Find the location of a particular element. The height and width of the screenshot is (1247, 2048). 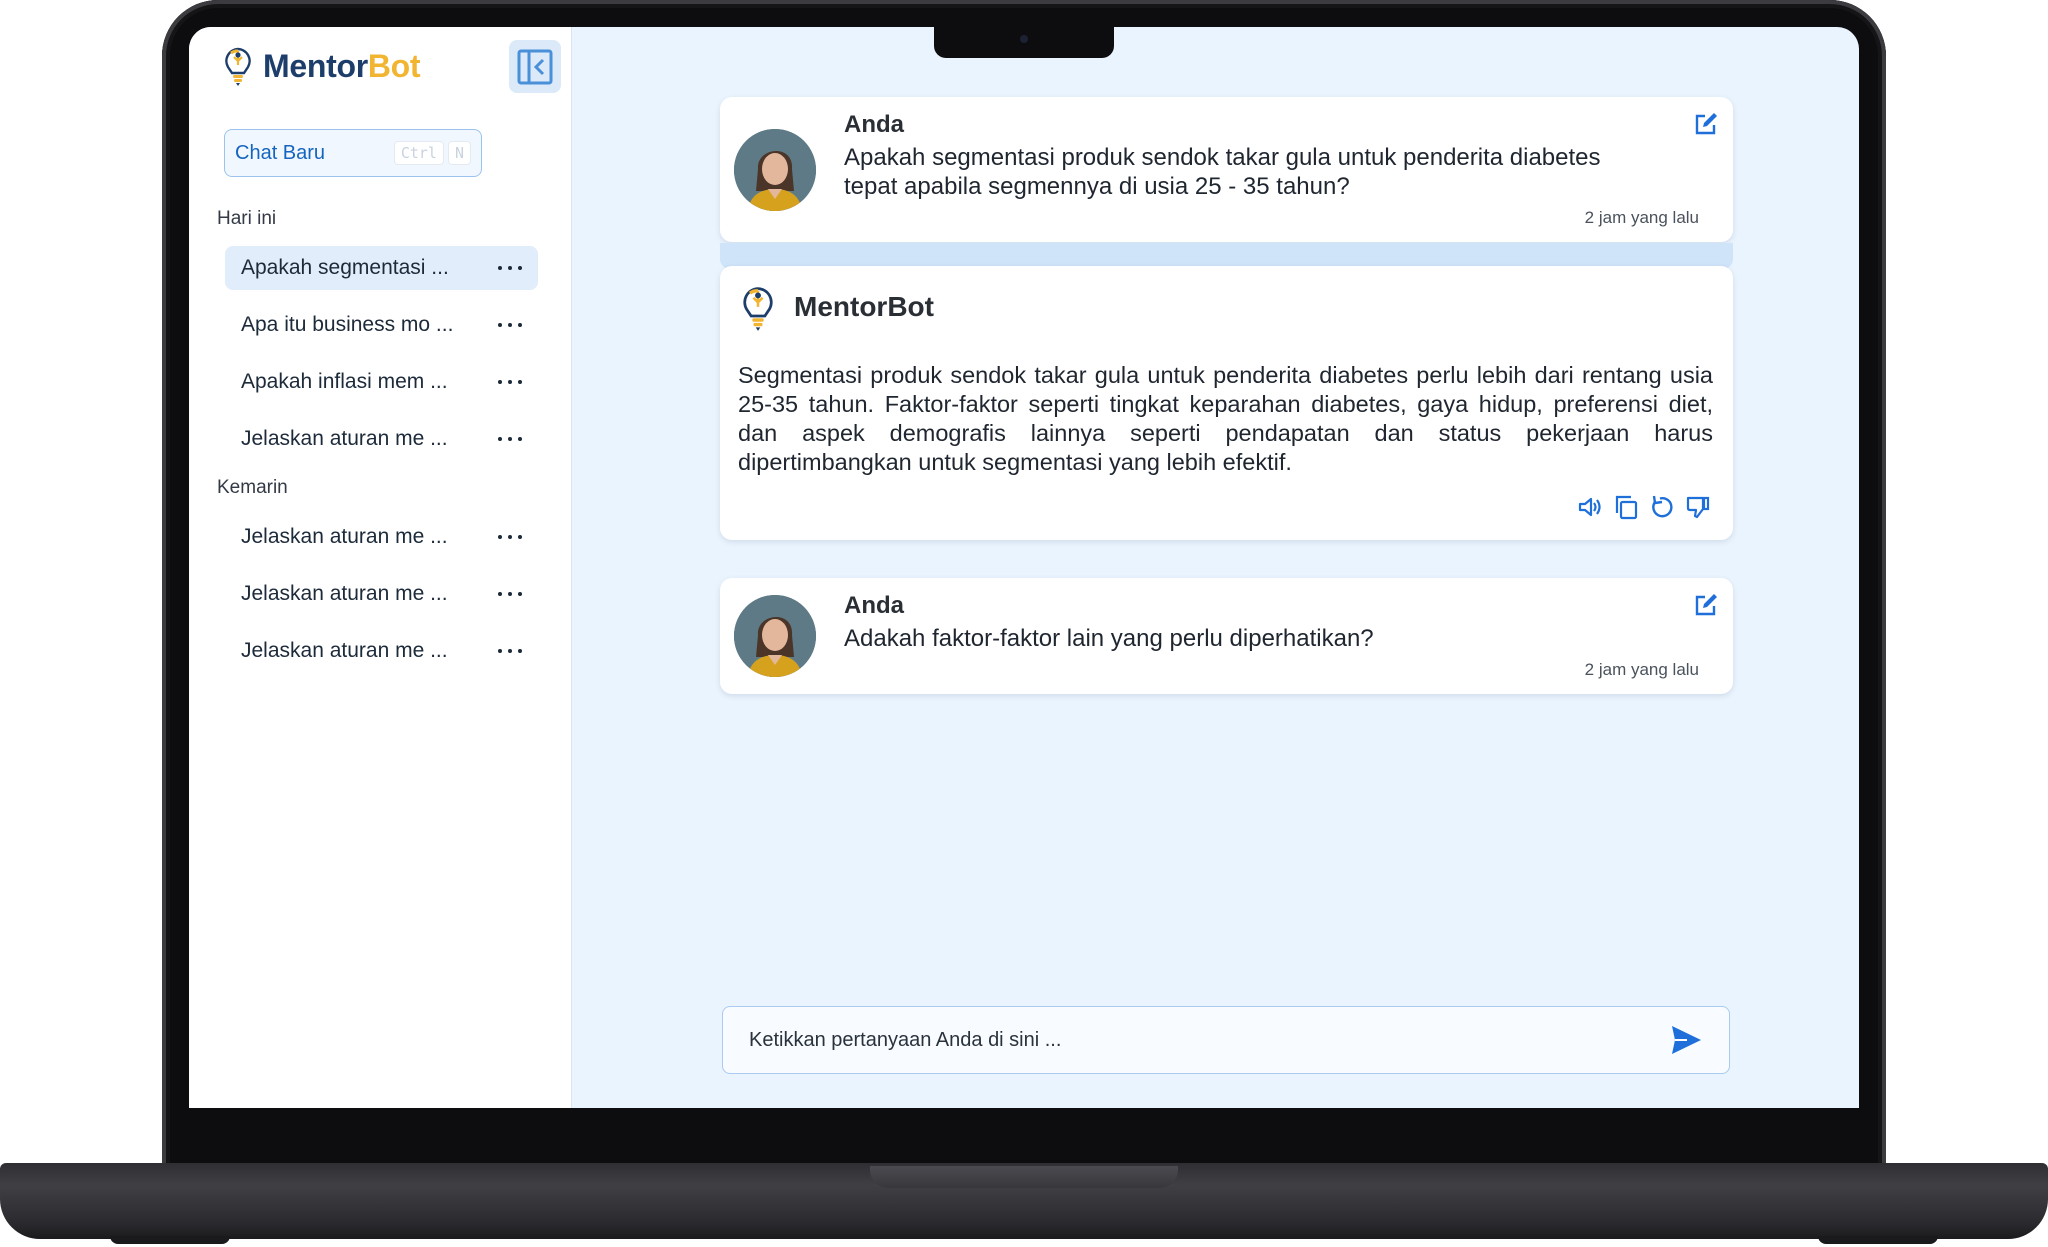

bot-message-actions is located at coordinates (1644, 507).